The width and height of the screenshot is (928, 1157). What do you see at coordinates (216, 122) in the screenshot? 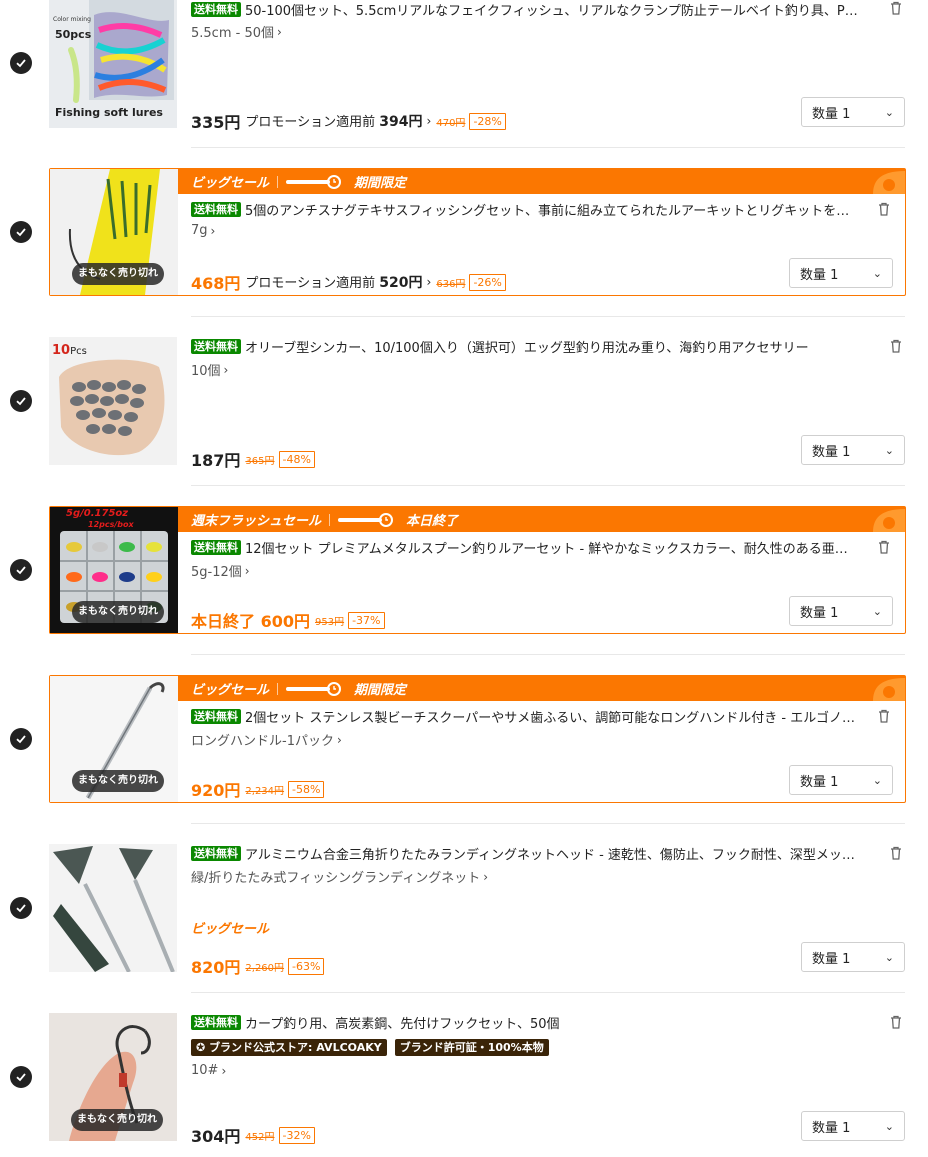
I see `current-price: 335円` at bounding box center [216, 122].